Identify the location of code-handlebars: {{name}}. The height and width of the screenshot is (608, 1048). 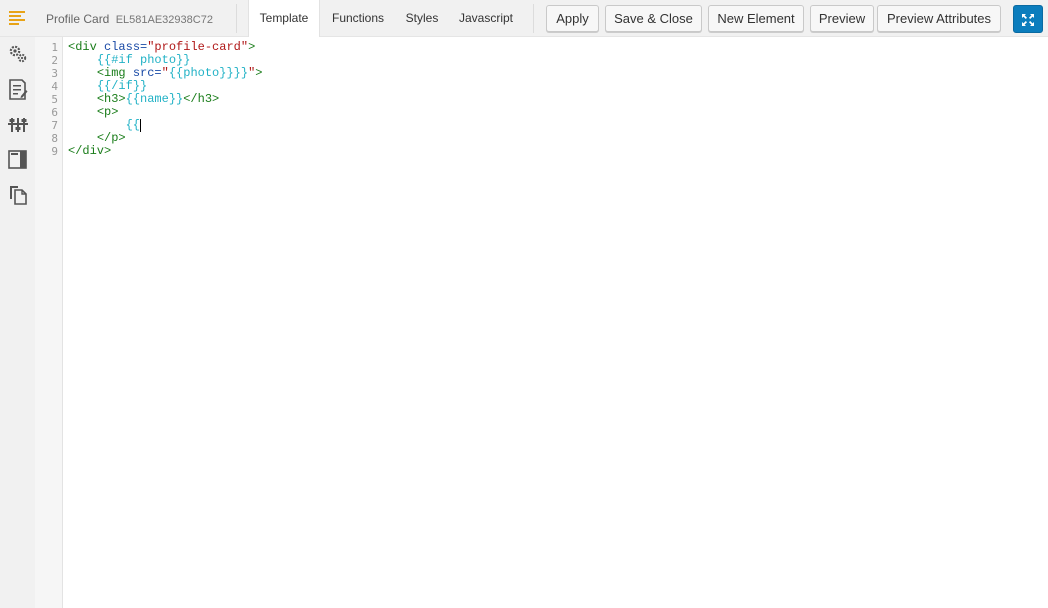
(154, 99).